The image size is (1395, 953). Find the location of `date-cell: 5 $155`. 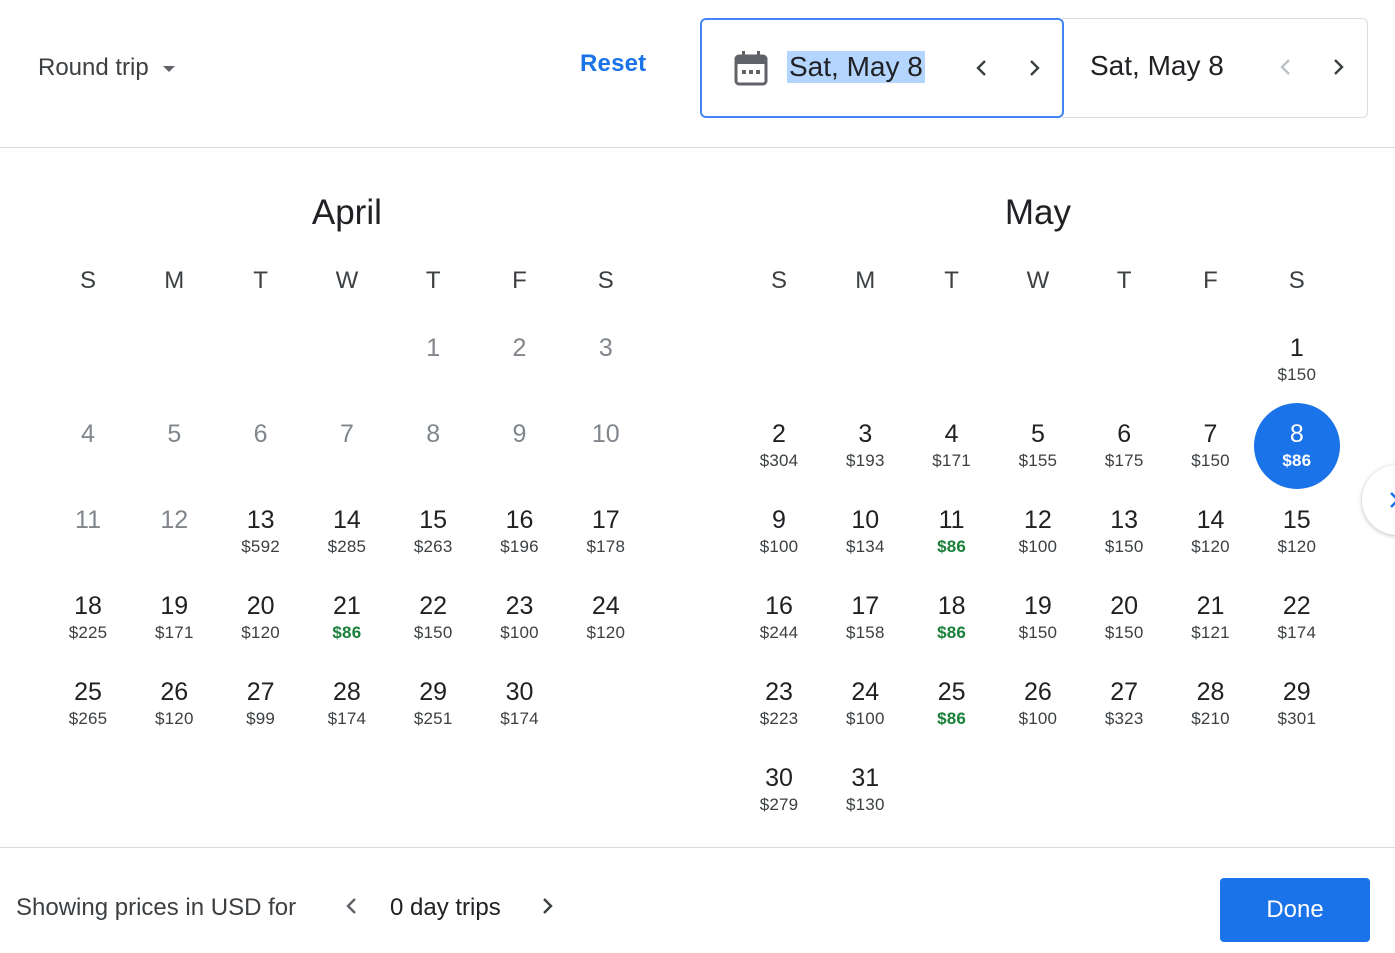

date-cell: 5 $155 is located at coordinates (1038, 446).